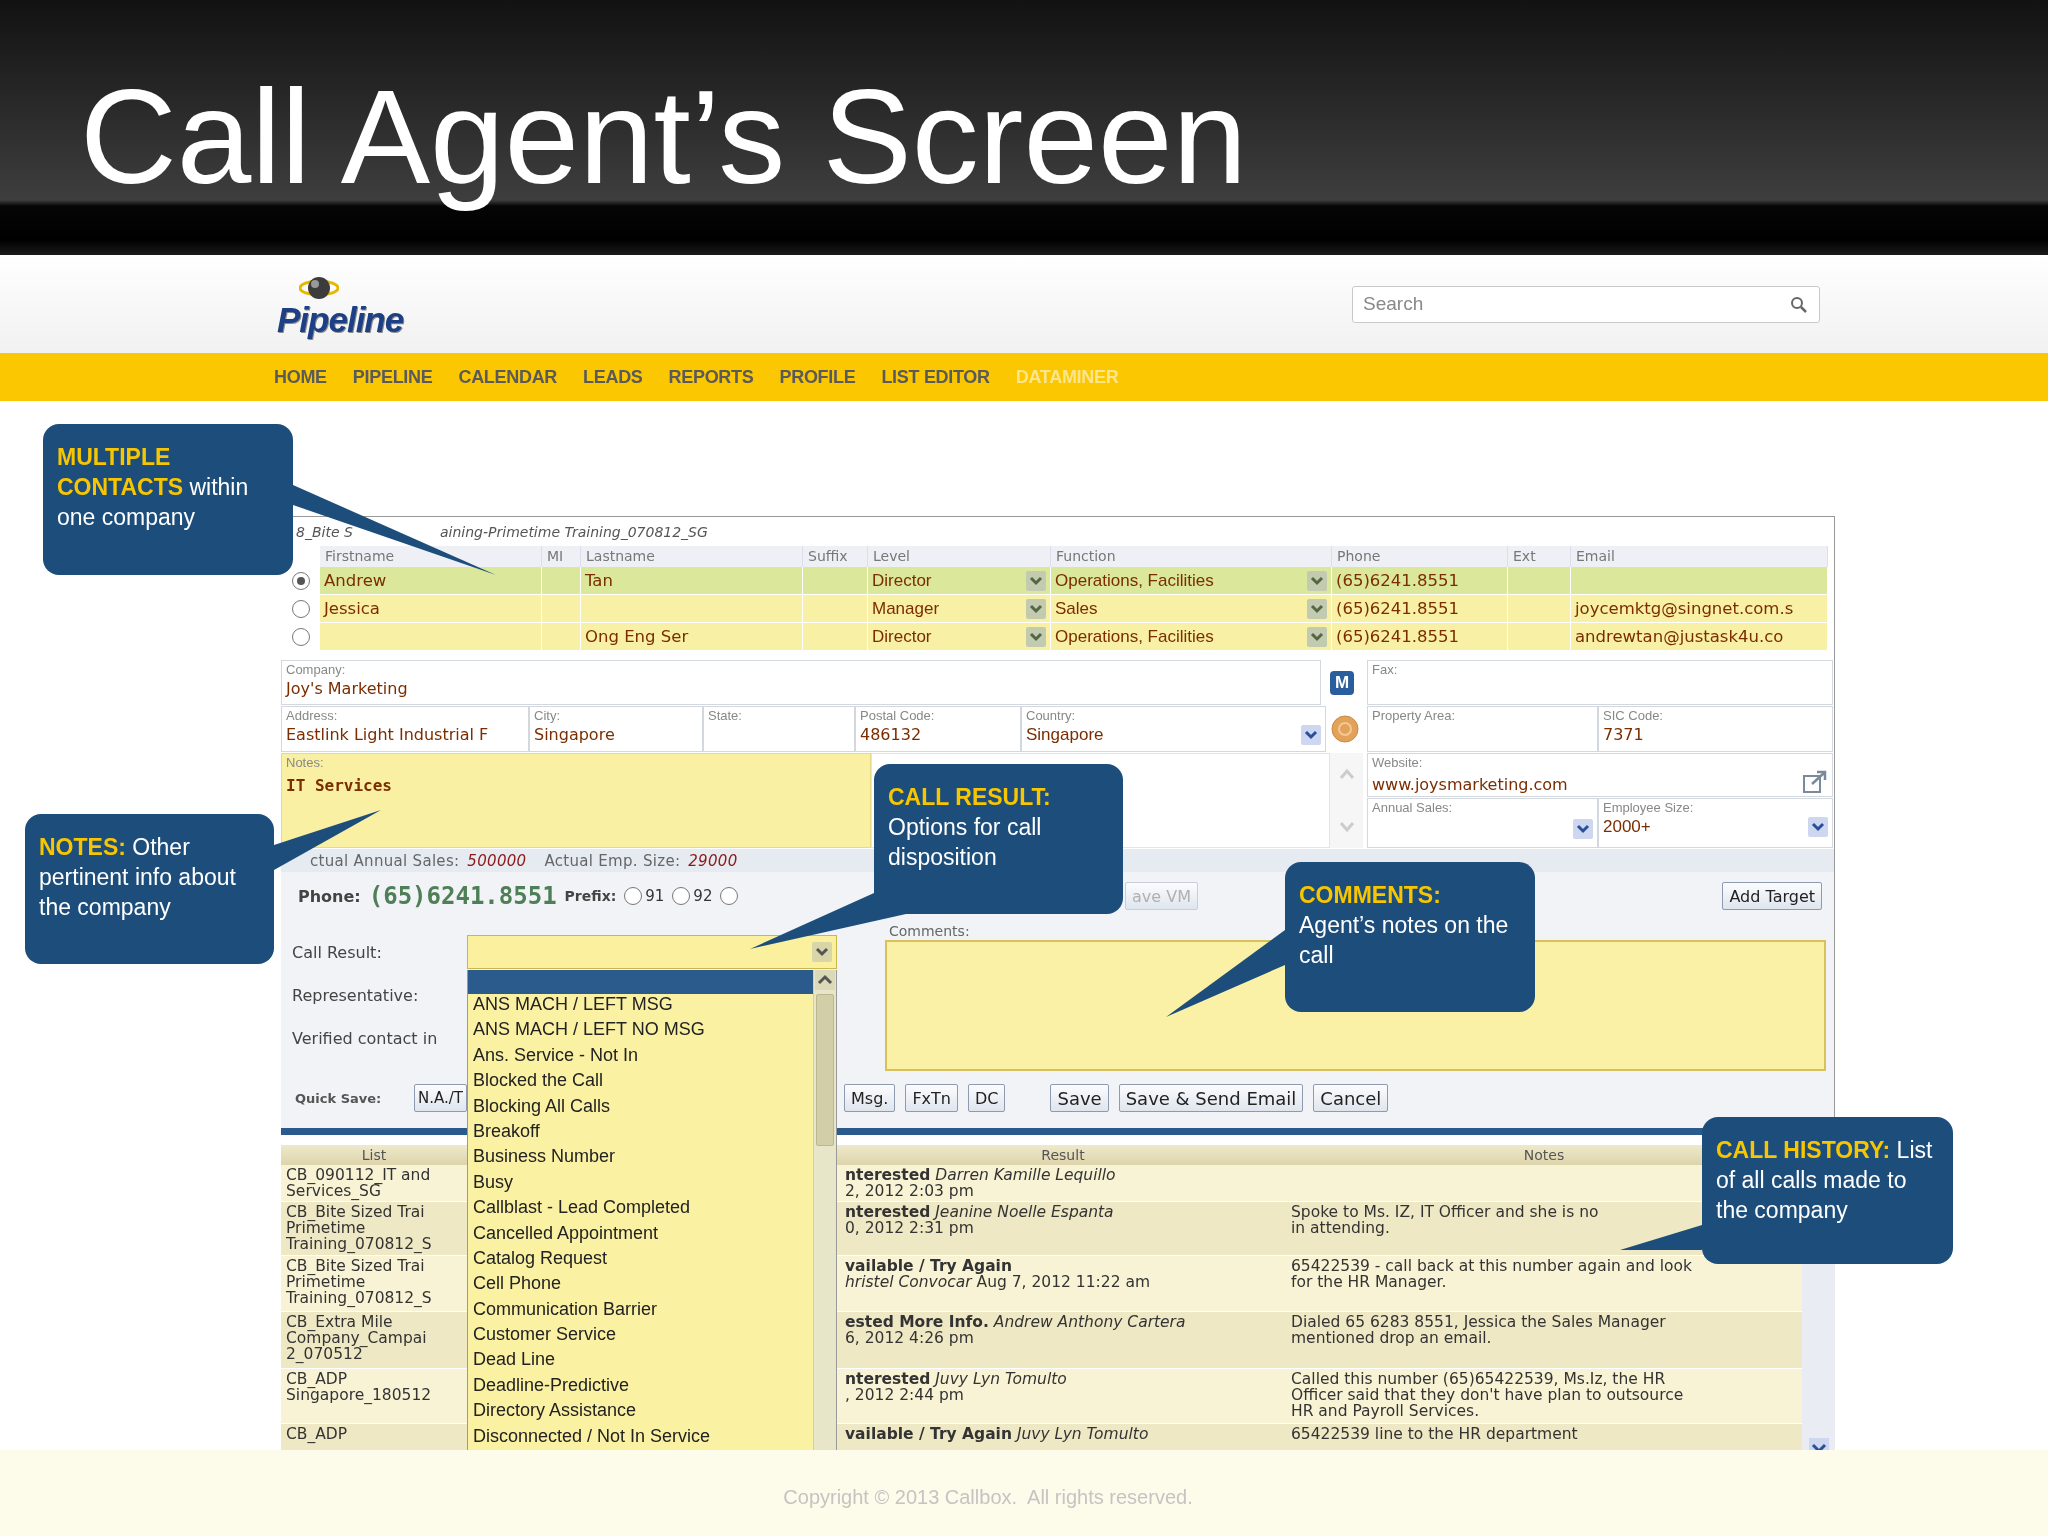  I want to click on breadcrumb-text: aining-Primetime Training_070812_SG, so click(574, 531).